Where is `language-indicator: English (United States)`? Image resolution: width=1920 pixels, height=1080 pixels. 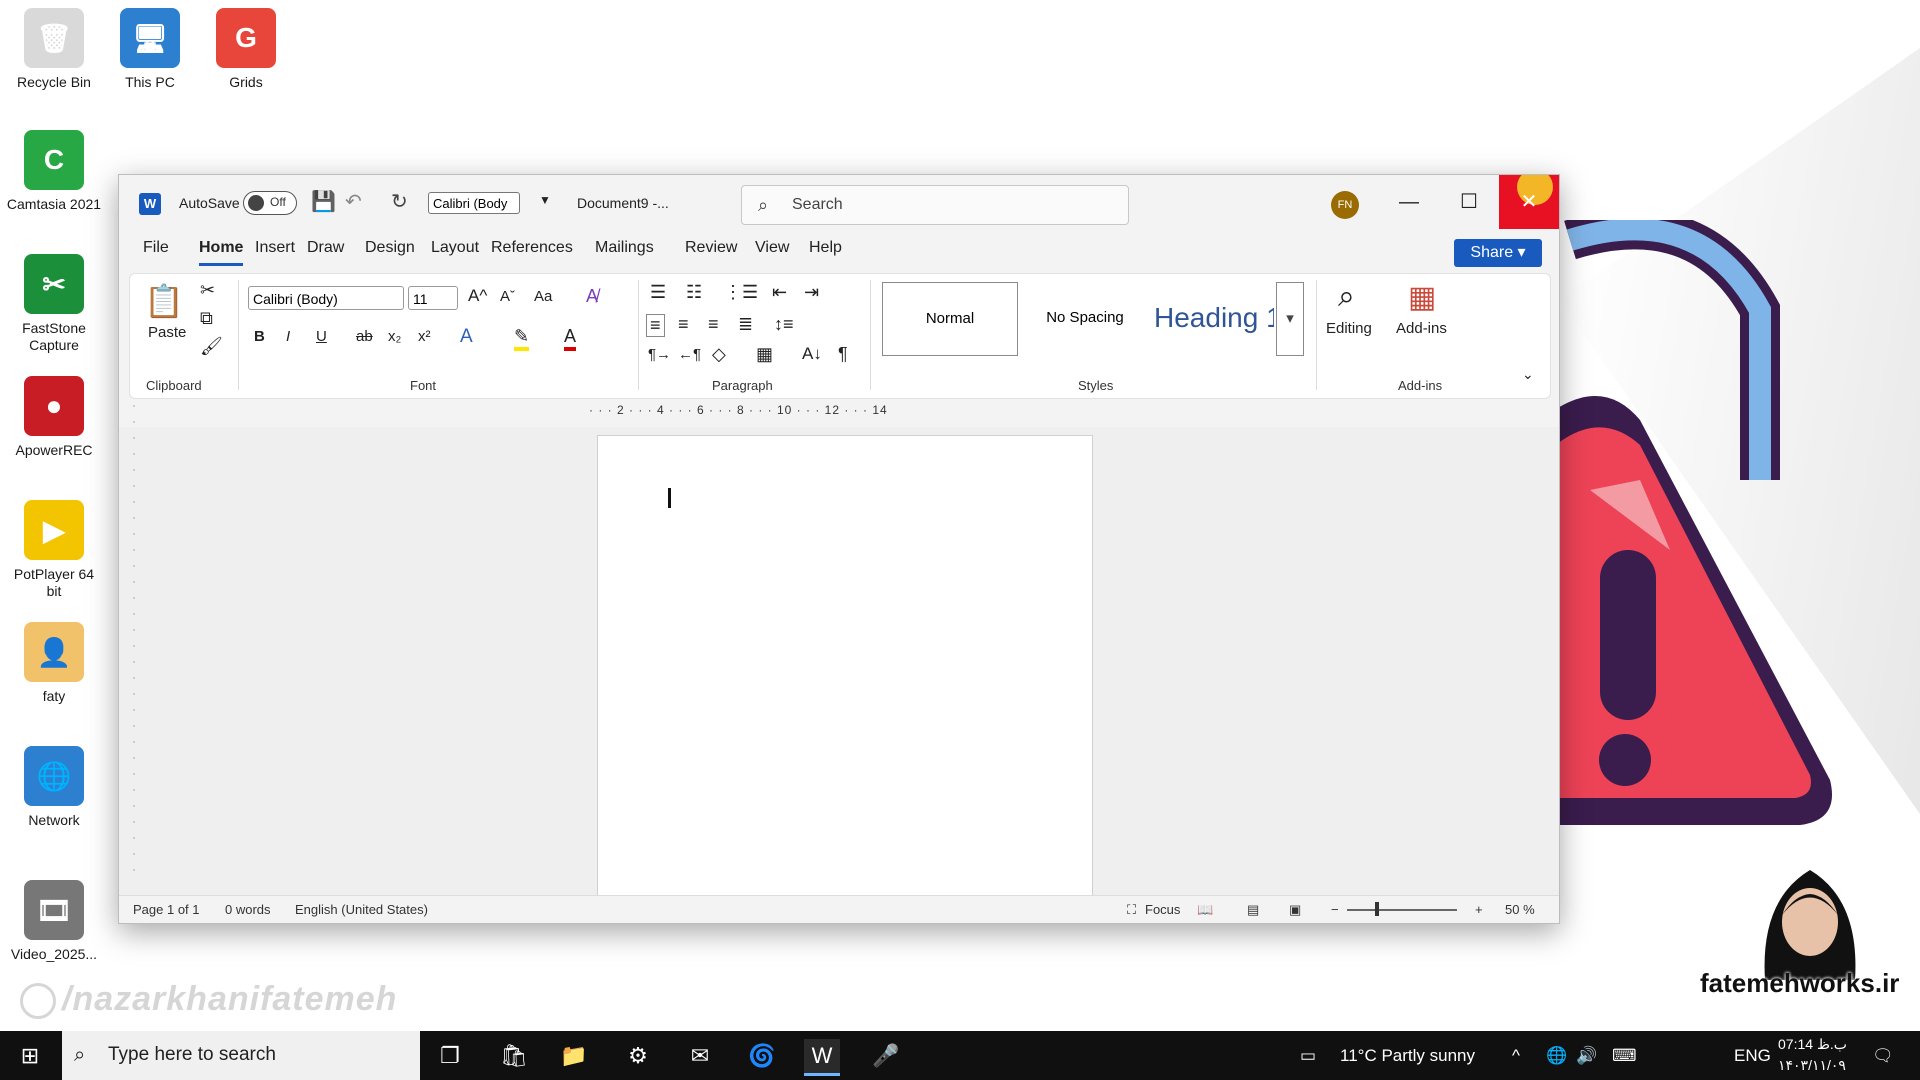 language-indicator: English (United States) is located at coordinates (361, 909).